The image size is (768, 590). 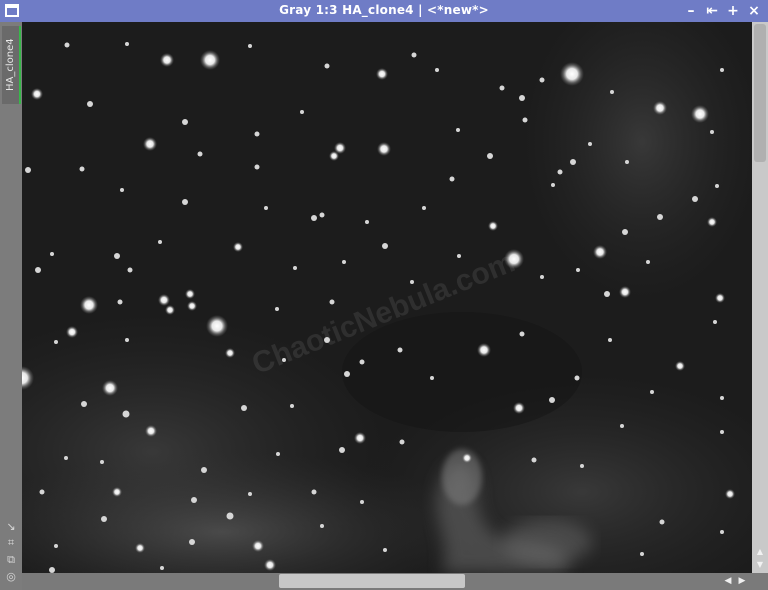 I want to click on minimize-icon: –, so click(x=691, y=11).